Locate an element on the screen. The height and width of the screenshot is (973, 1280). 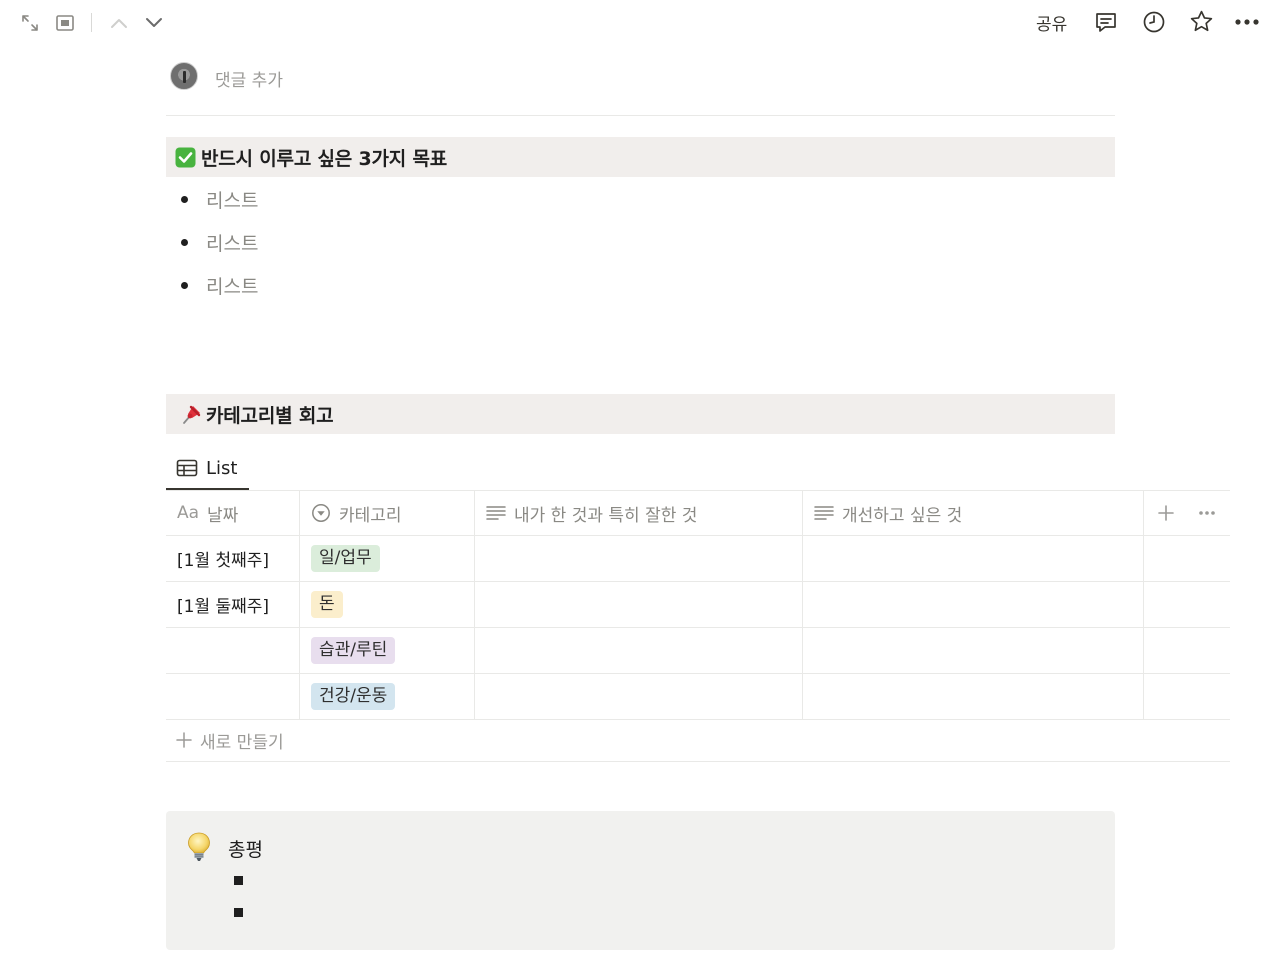
table-header: Aa 날짜 카테고리 내가 한 것과 특히 잘한 것 개선하고 싶은 것 is located at coordinates (698, 513).